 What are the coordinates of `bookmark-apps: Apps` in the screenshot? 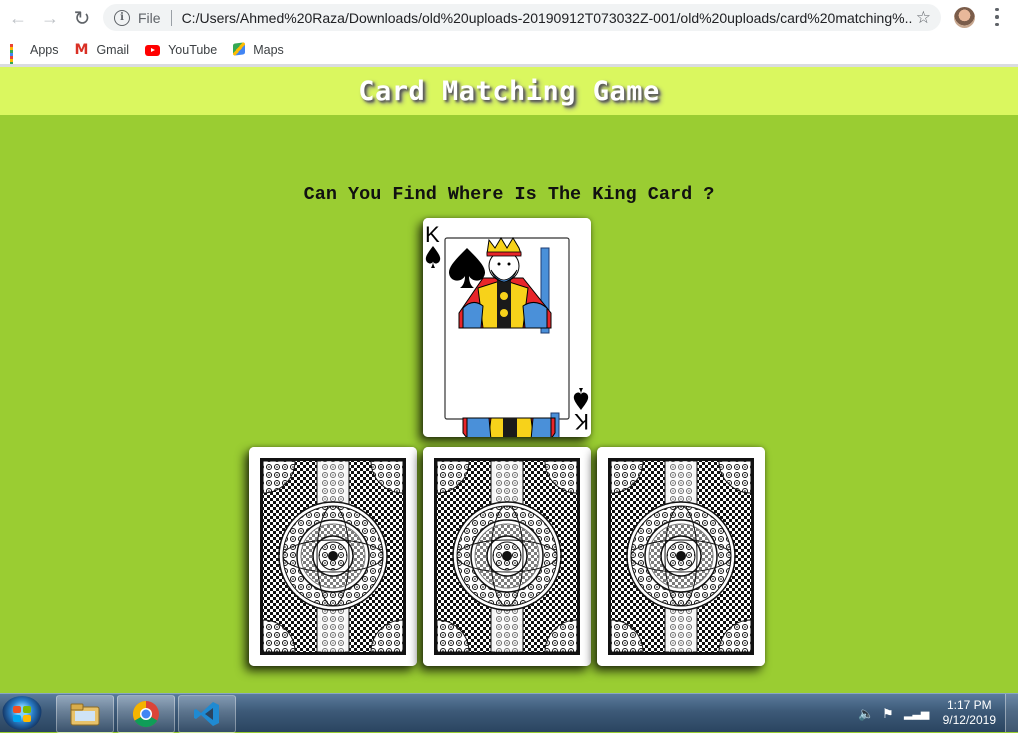 It's located at (34, 57).